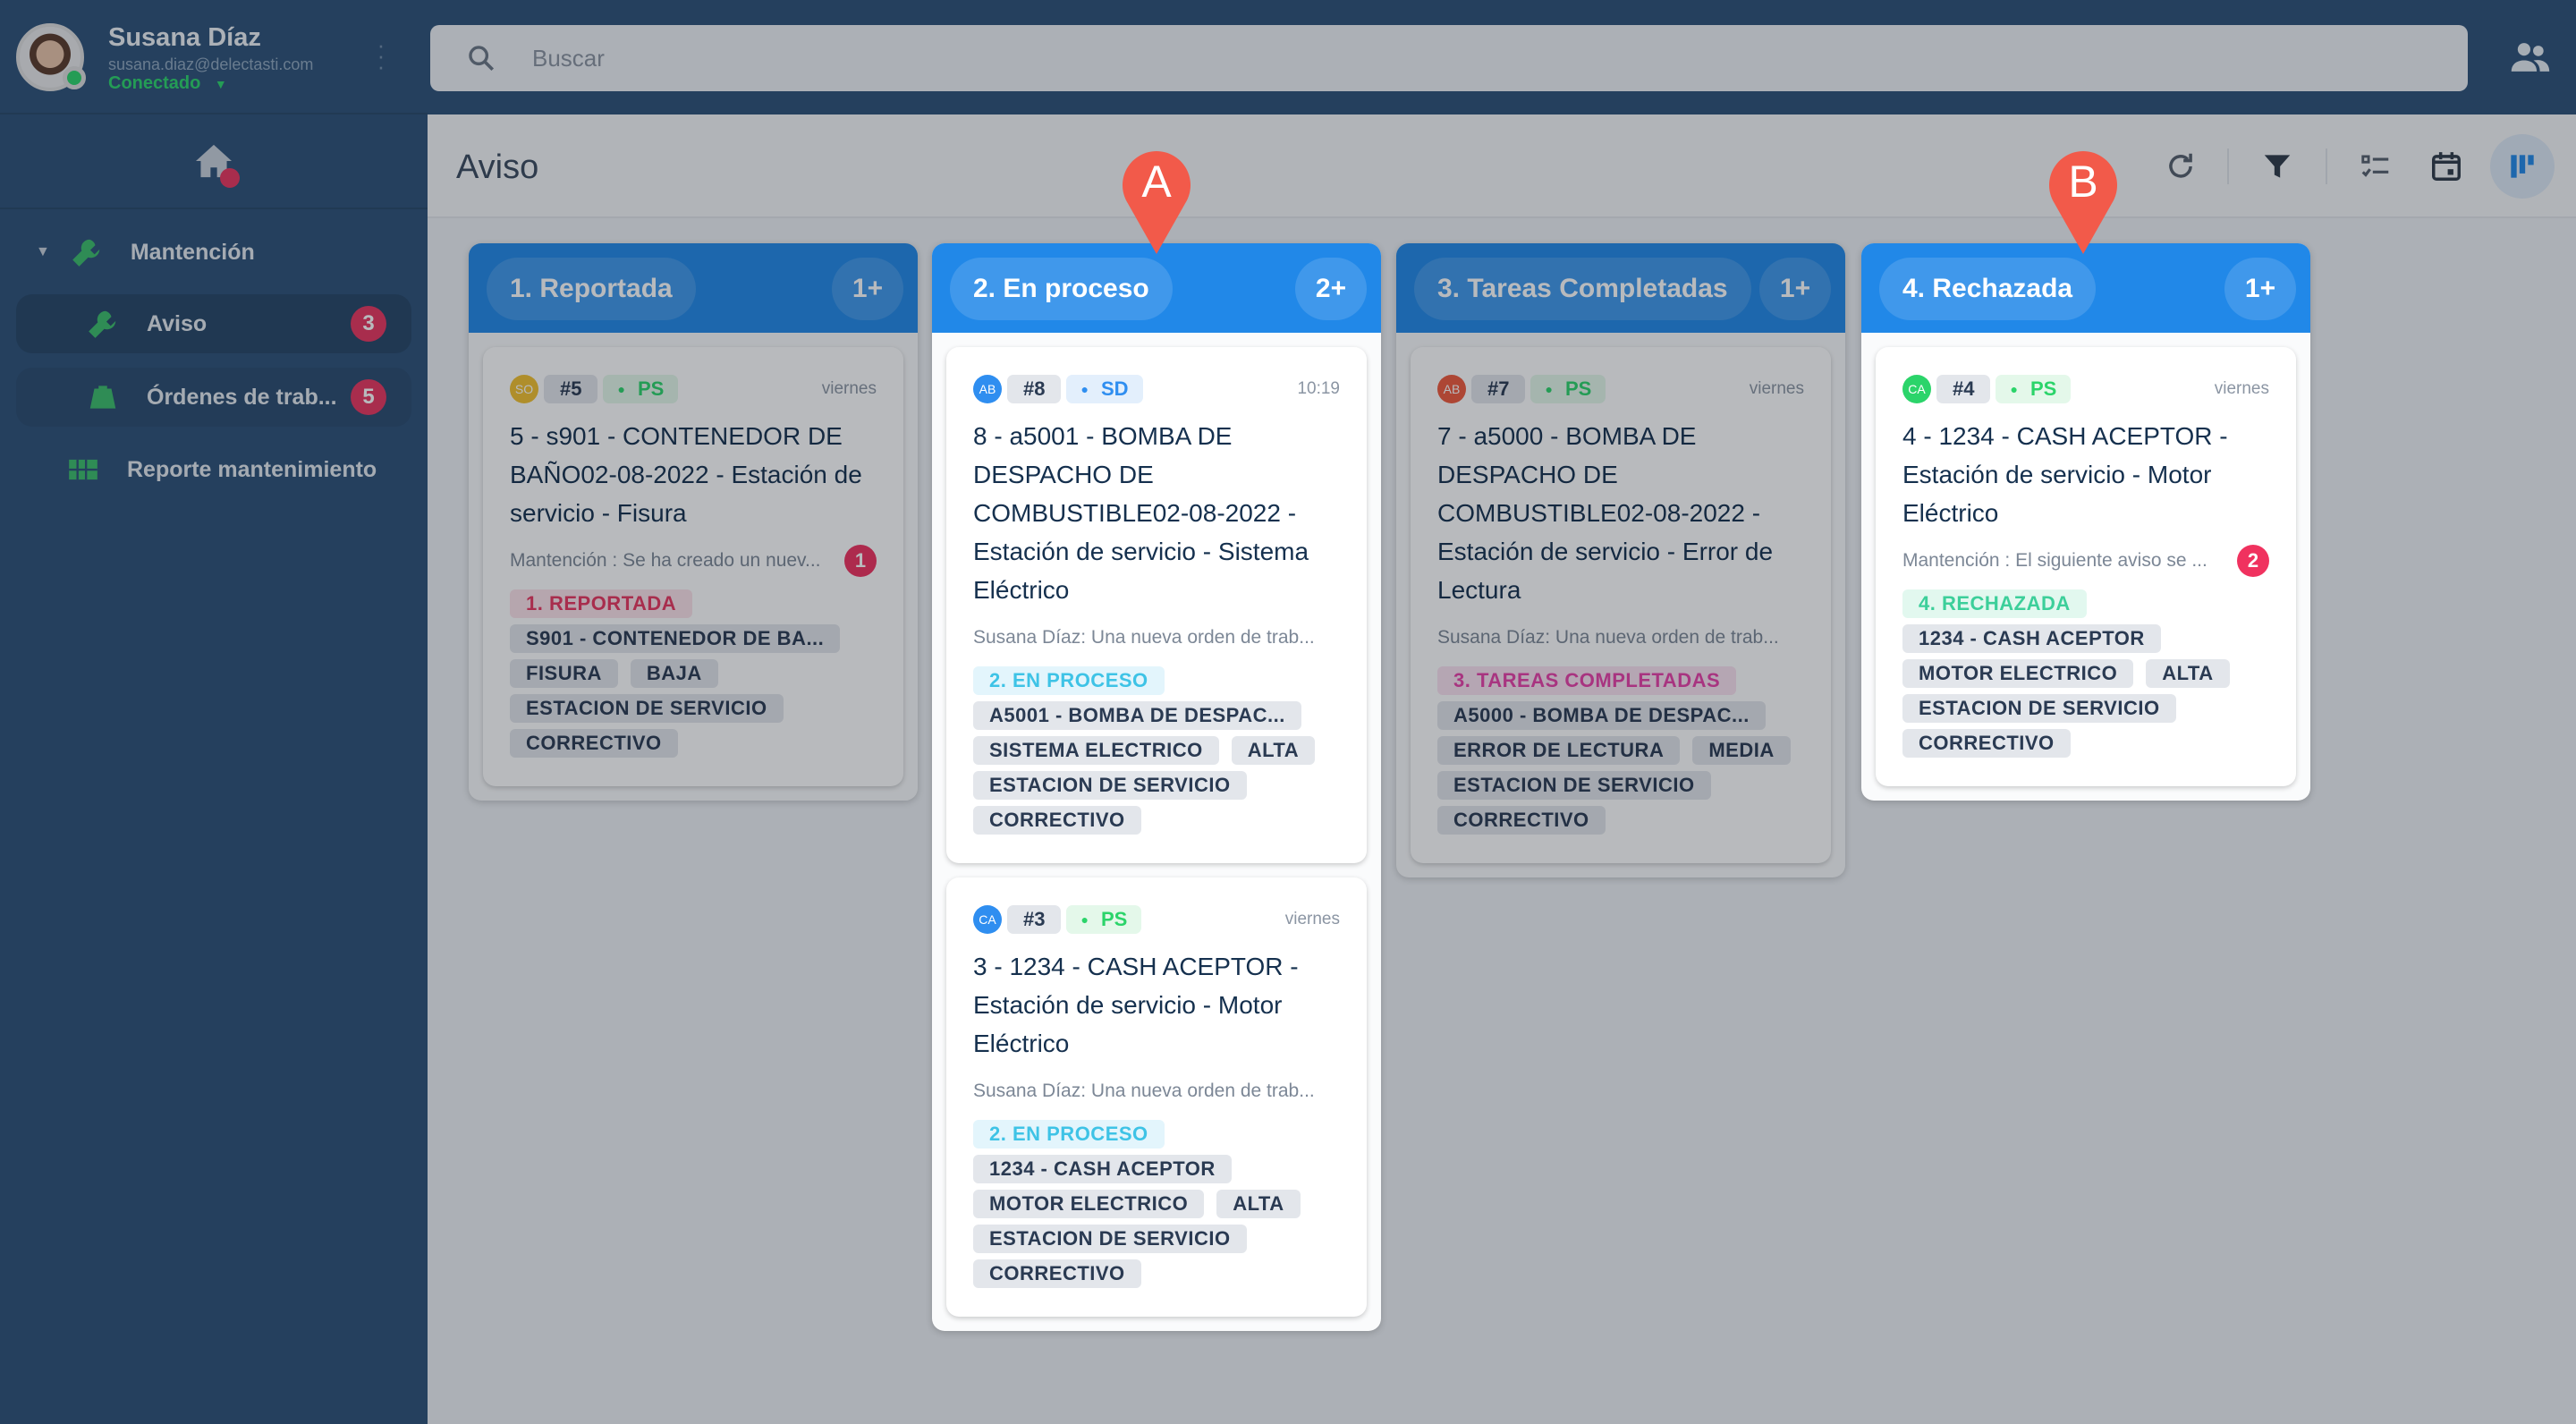 The image size is (2576, 1424). Describe the element at coordinates (1988, 289) in the screenshot. I see `column-title: 4. Rechazada` at that location.